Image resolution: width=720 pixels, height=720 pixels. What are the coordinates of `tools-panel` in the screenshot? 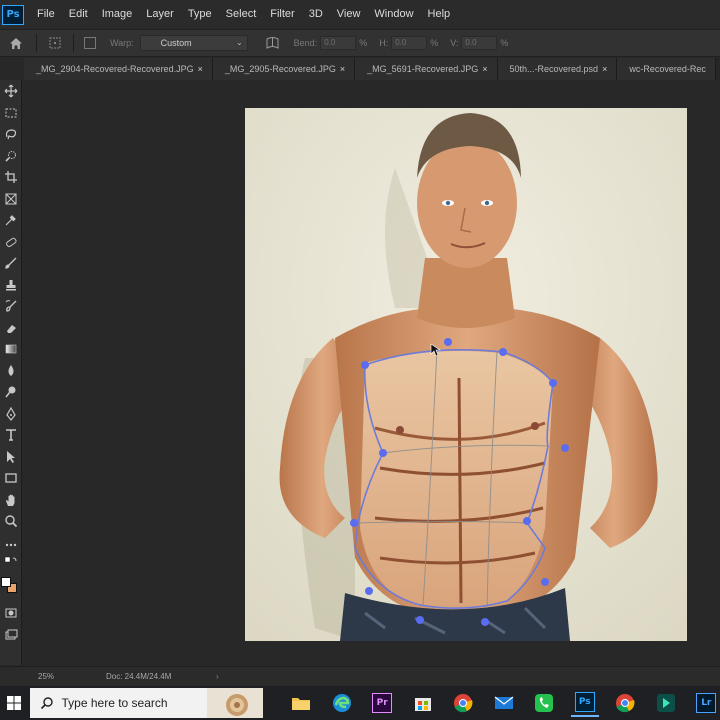 It's located at (11, 372).